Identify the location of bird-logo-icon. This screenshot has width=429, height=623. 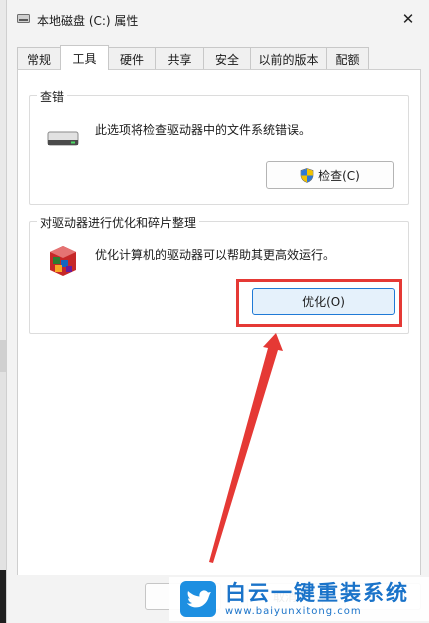
(198, 599).